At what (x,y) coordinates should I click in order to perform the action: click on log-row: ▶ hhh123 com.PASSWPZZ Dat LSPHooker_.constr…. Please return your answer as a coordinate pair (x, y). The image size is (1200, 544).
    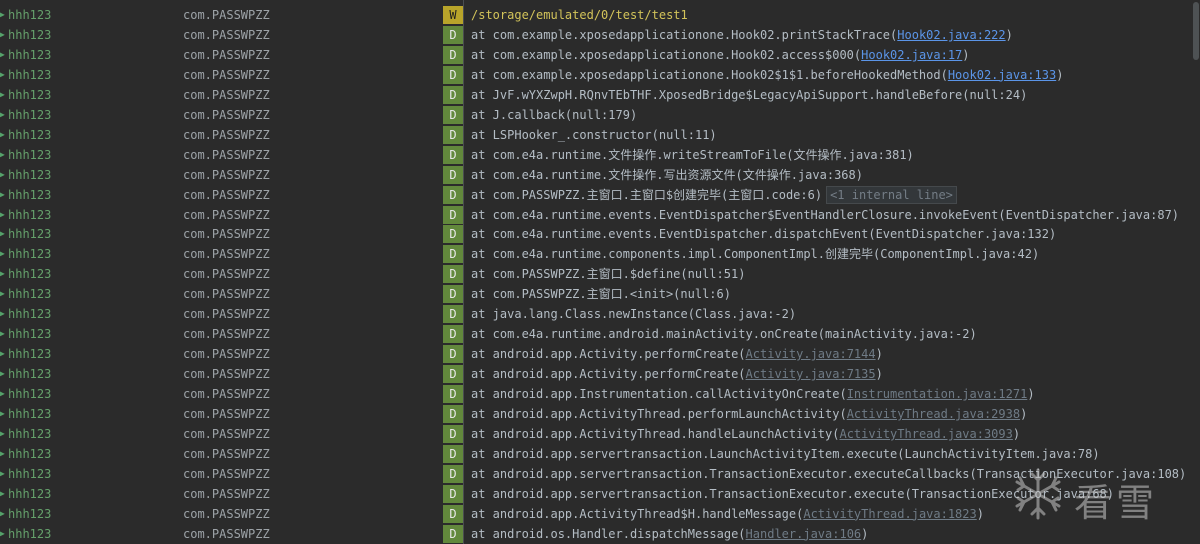
    Looking at the image, I should click on (596, 135).